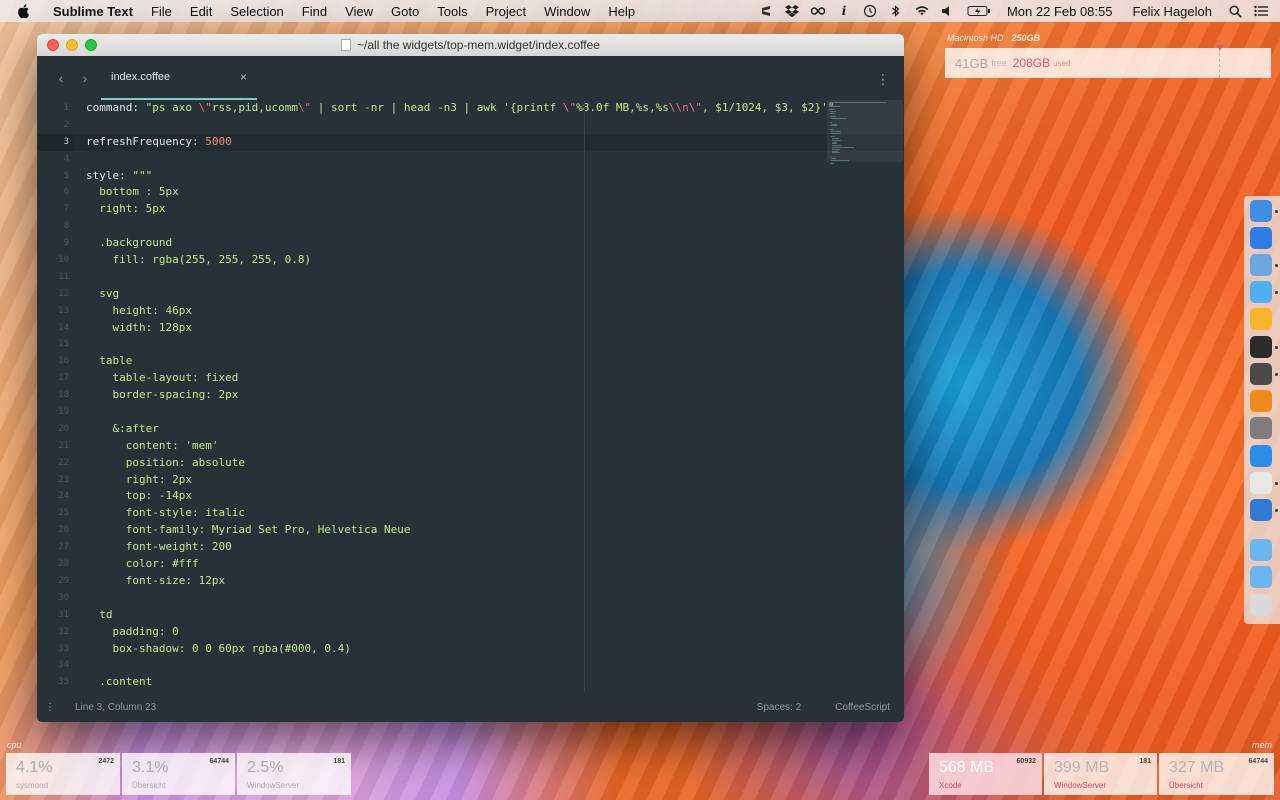 Image resolution: width=1280 pixels, height=800 pixels. I want to click on cursor-position: Line 3, Column 23, so click(115, 707).